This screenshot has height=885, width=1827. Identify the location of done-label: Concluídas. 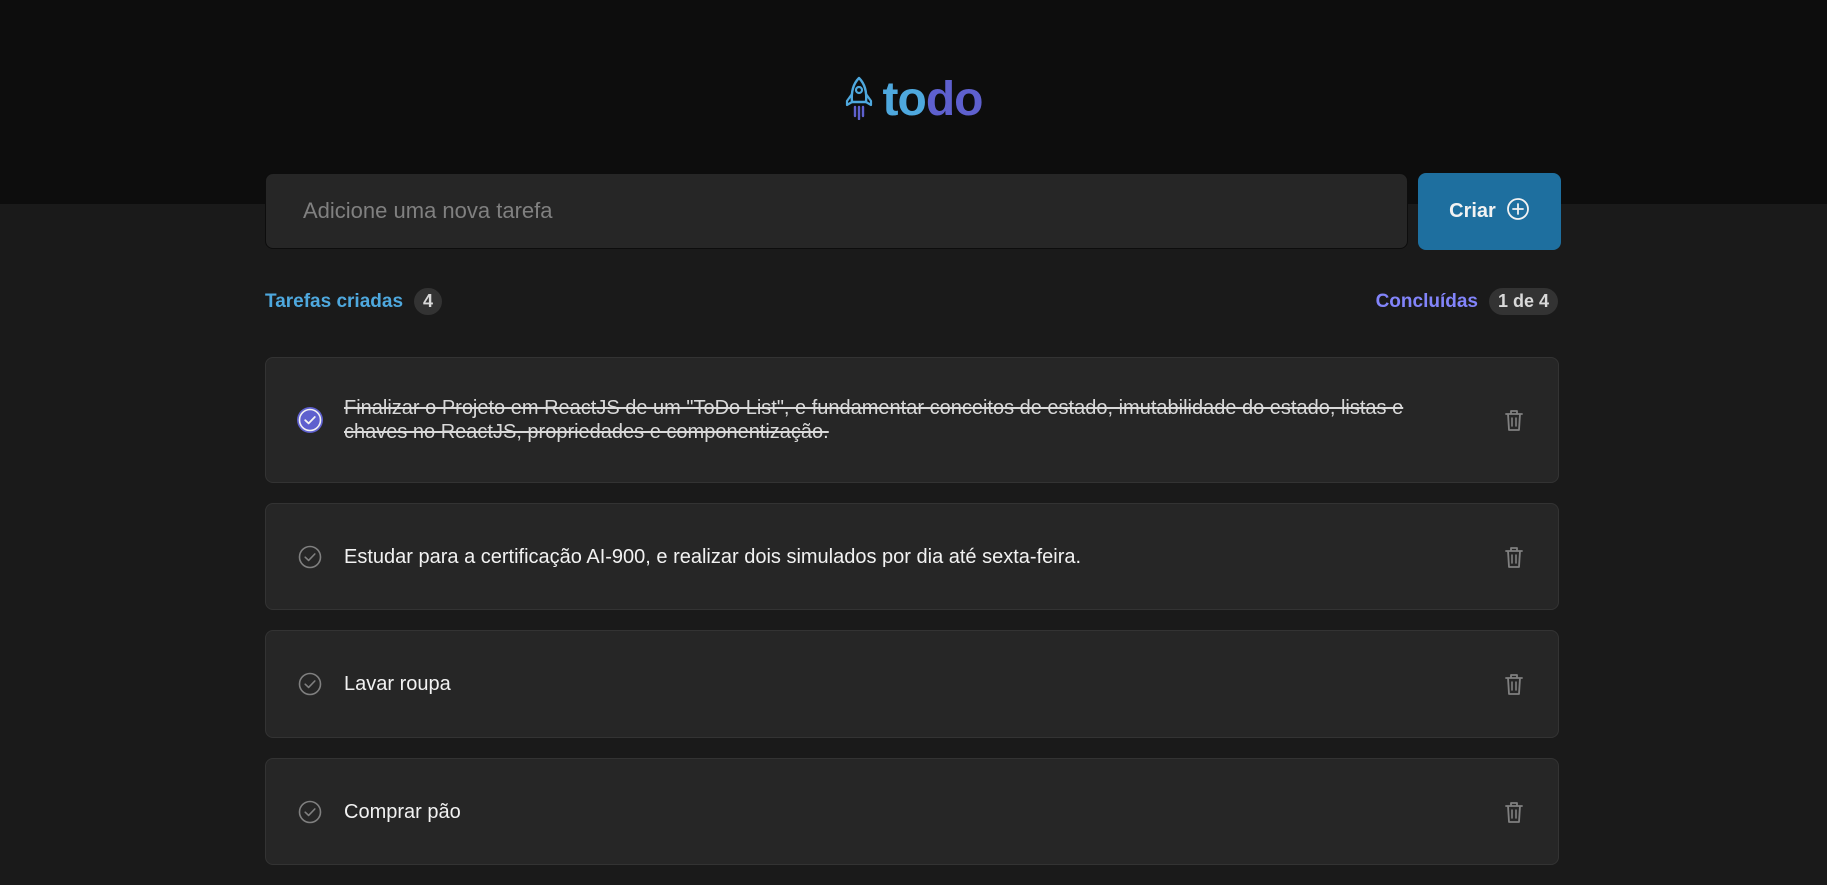
(1426, 301).